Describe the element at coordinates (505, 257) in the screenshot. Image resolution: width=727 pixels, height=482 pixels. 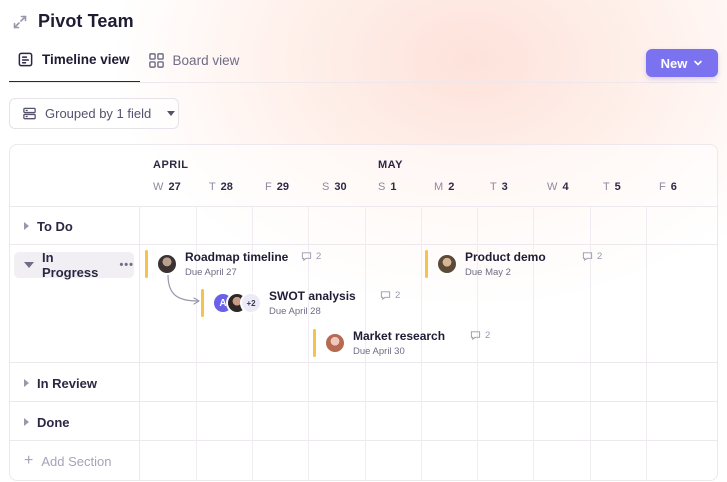
I see `task-name: Product demo` at that location.